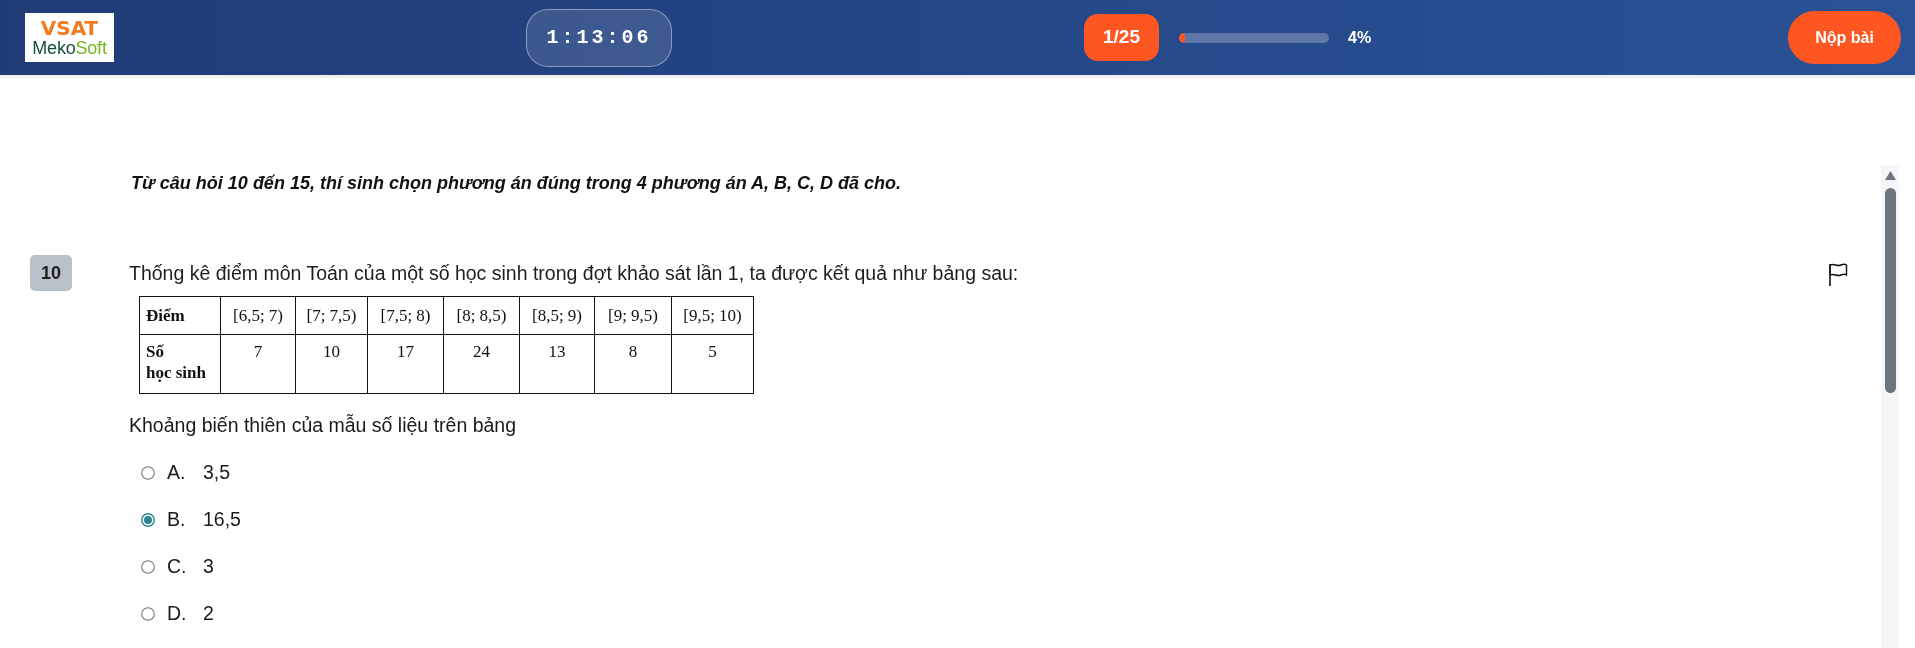  Describe the element at coordinates (331, 315) in the screenshot. I see `table-cell: [7; 7,5)` at that location.